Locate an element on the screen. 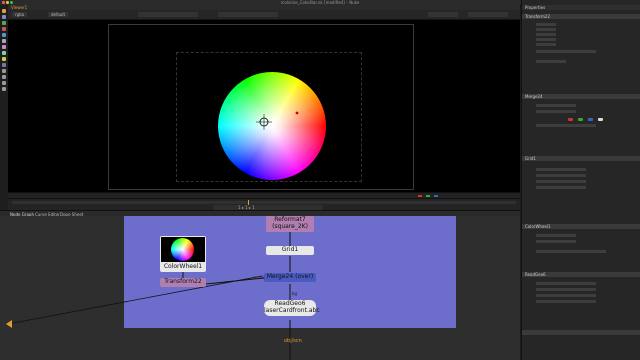  reformat-node-format: (square_2K) is located at coordinates (290, 226).